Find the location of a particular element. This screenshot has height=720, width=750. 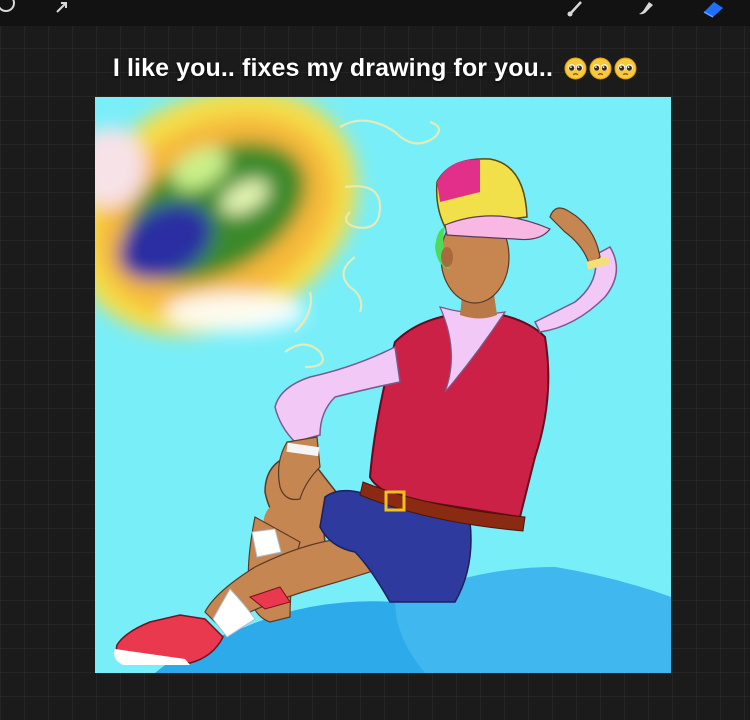

undo-icon is located at coordinates (11, 11).